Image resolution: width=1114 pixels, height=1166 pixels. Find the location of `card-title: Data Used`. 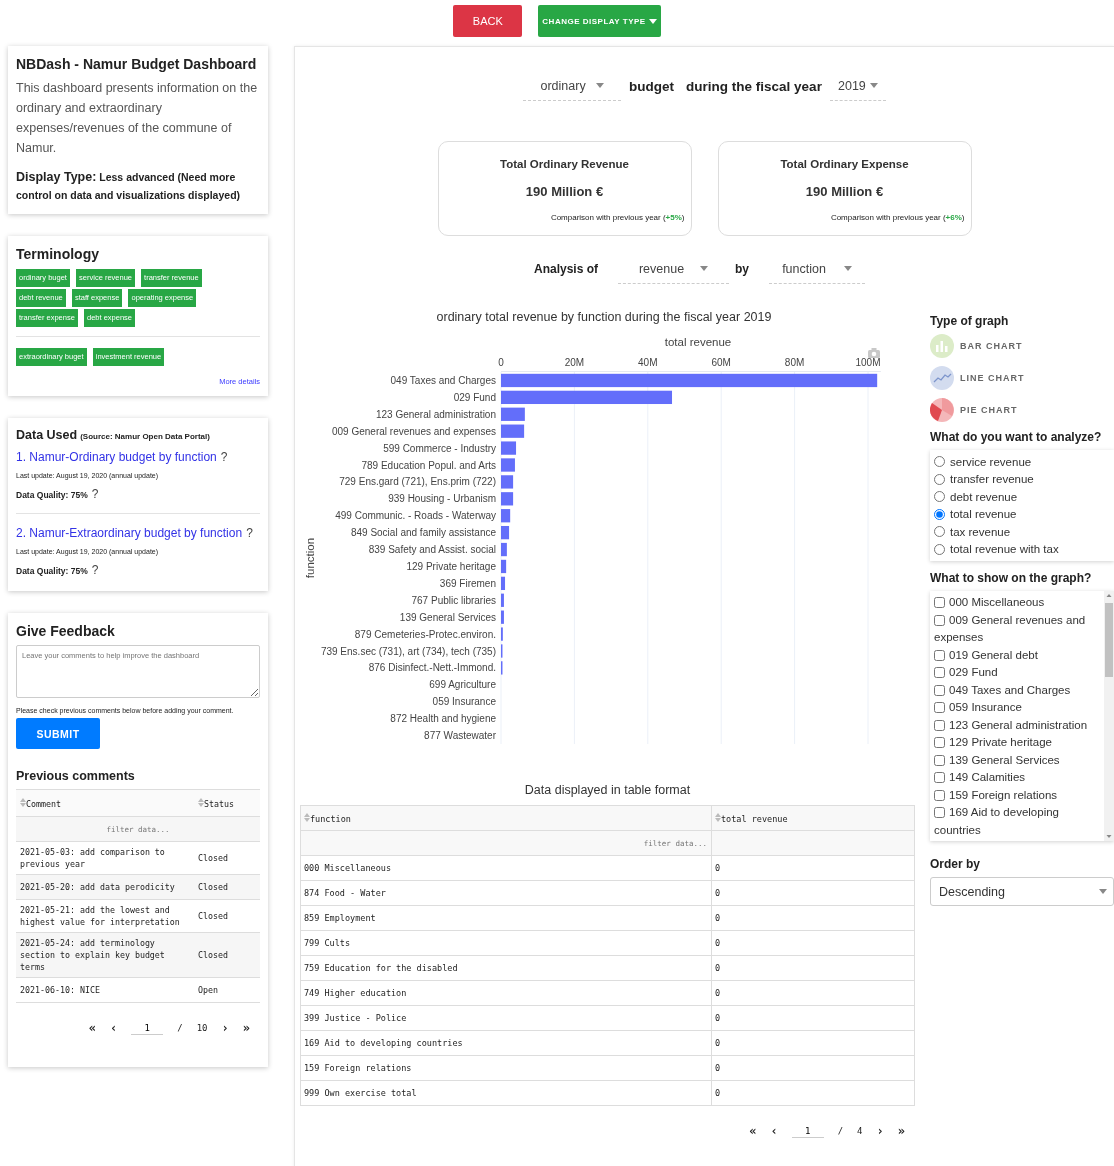

card-title: Data Used is located at coordinates (47, 435).